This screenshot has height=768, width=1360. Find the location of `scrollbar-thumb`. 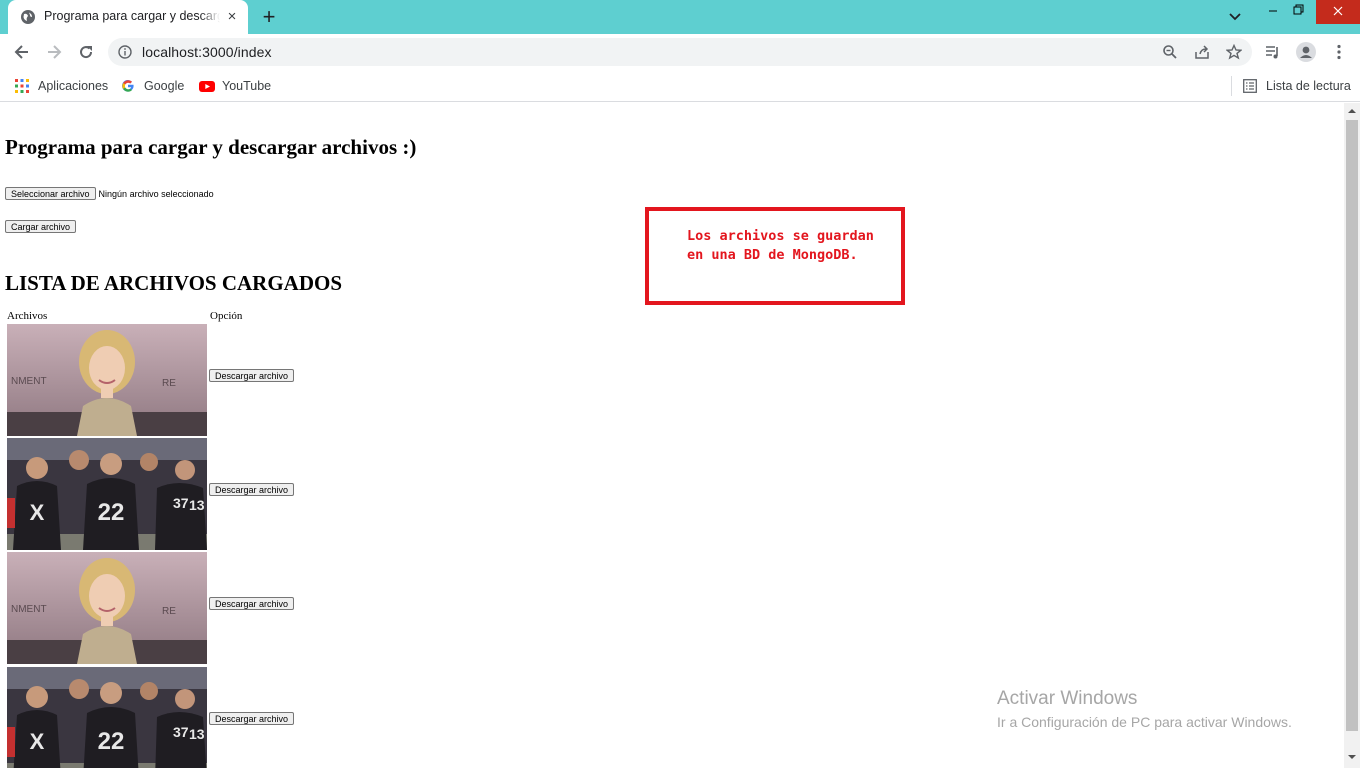

scrollbar-thumb is located at coordinates (1352, 425).